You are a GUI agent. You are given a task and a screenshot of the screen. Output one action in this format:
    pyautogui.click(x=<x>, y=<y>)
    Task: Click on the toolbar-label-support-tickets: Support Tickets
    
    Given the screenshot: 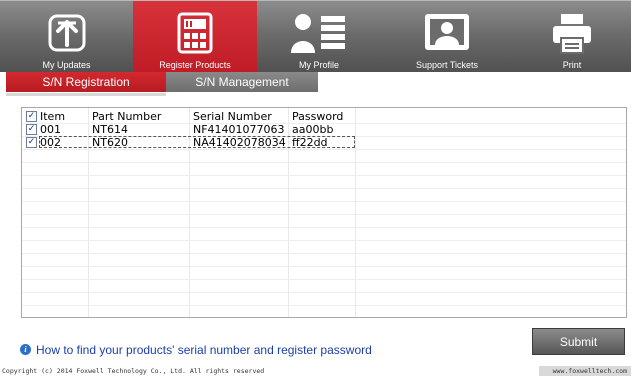 What is the action you would take?
    pyautogui.click(x=447, y=65)
    